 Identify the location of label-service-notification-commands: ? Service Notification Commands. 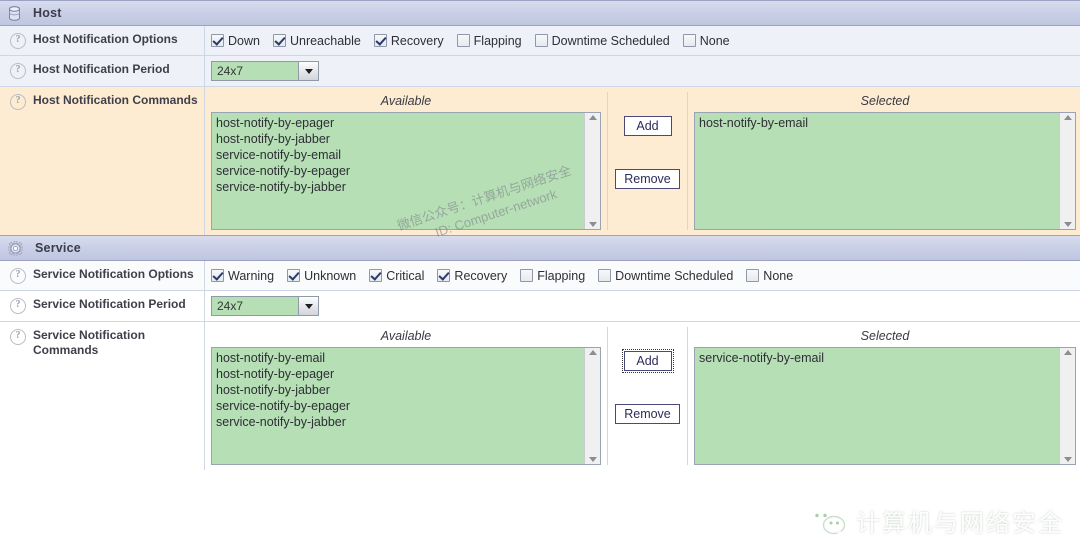
(102, 396).